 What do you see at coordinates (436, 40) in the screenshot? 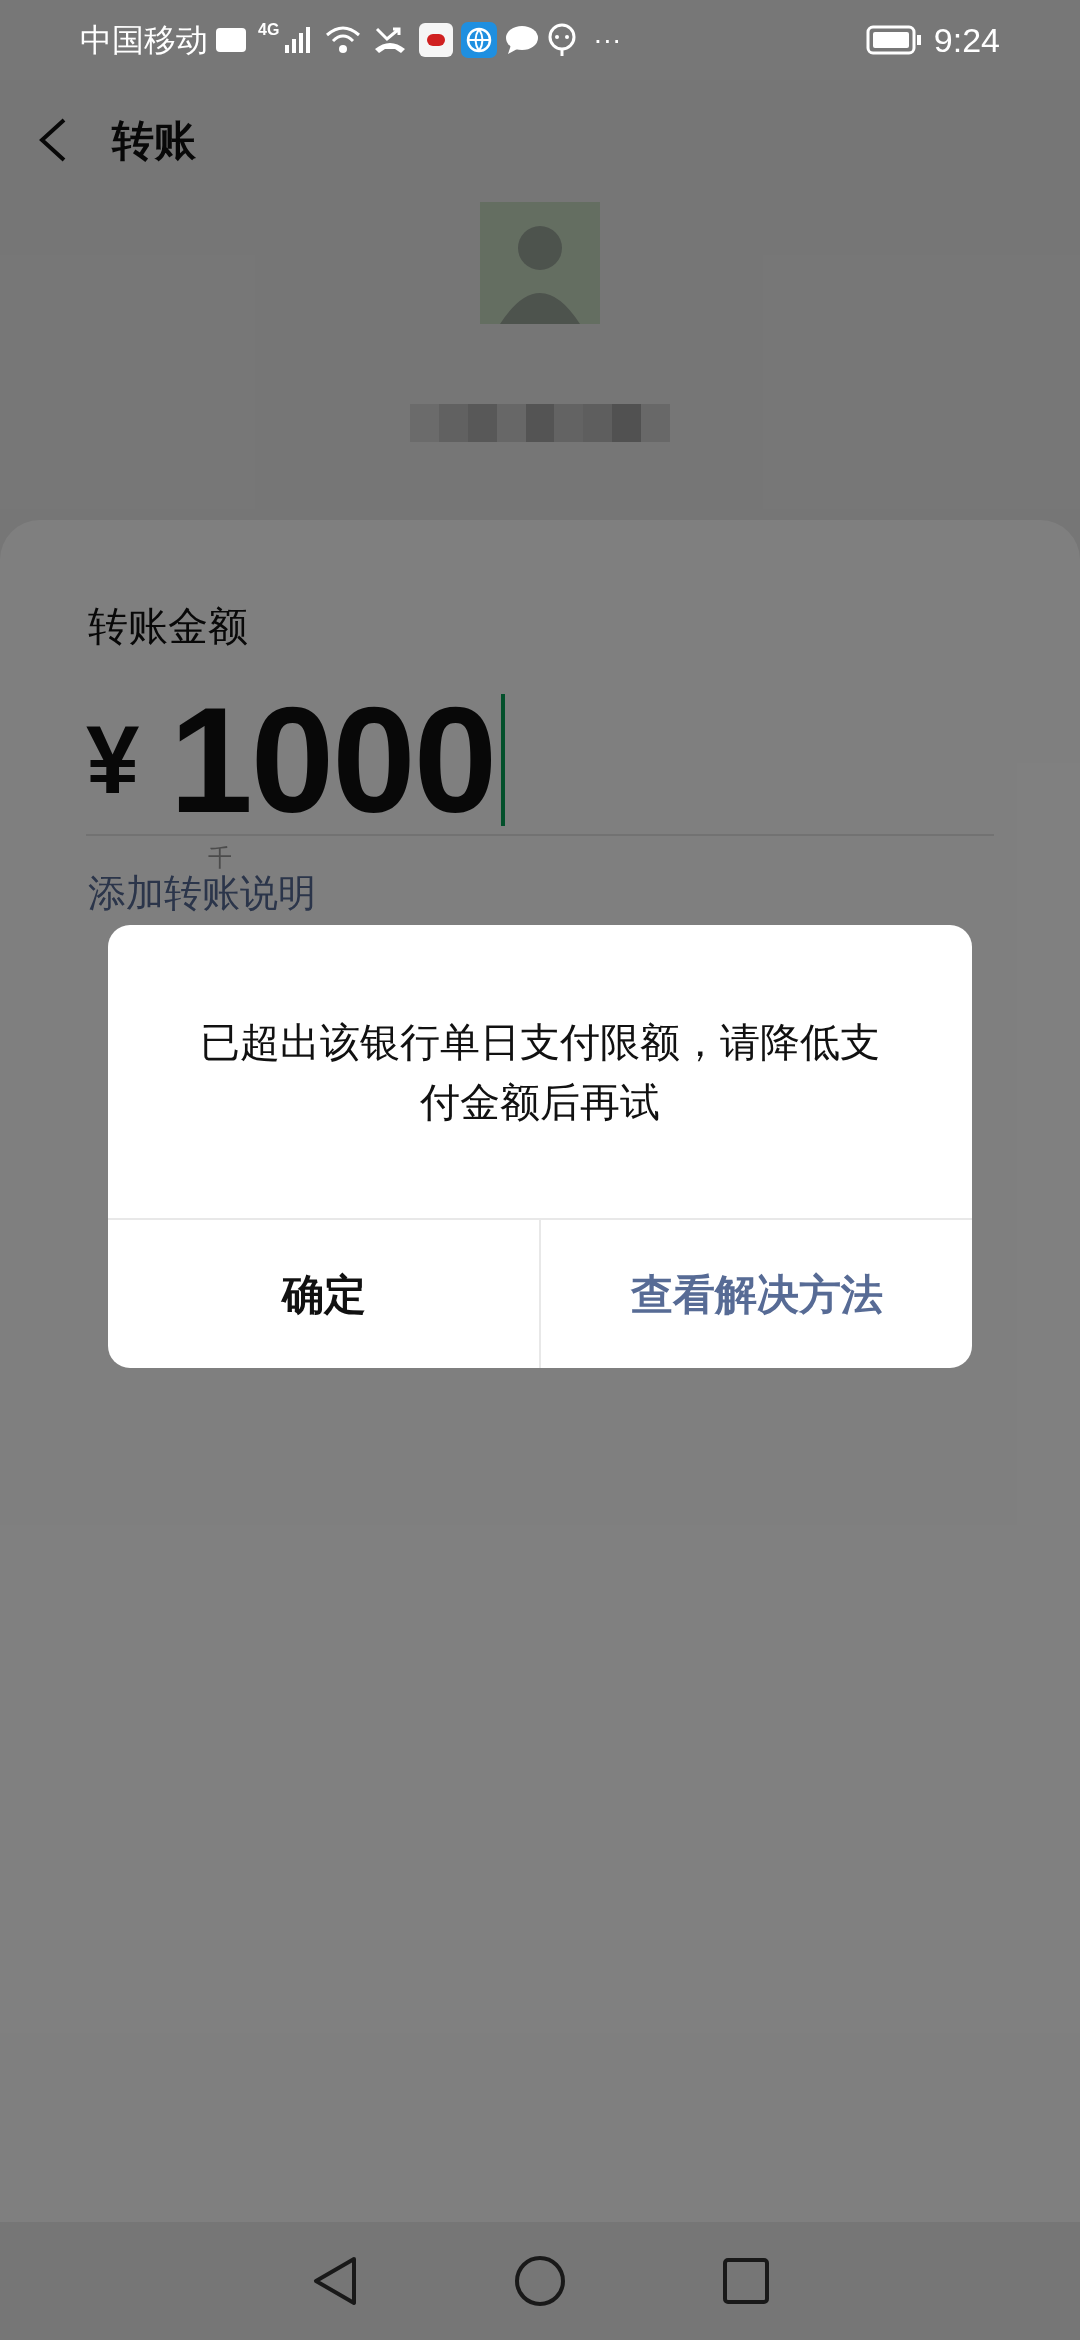
I see `app-icon` at bounding box center [436, 40].